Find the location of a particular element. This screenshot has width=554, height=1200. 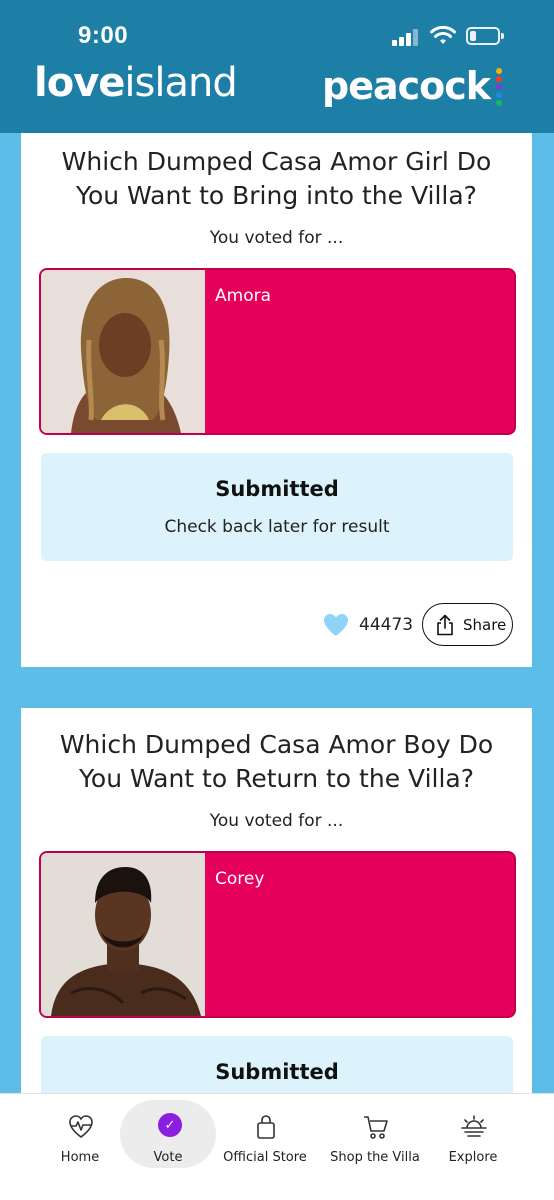

wifi-icon is located at coordinates (443, 35).